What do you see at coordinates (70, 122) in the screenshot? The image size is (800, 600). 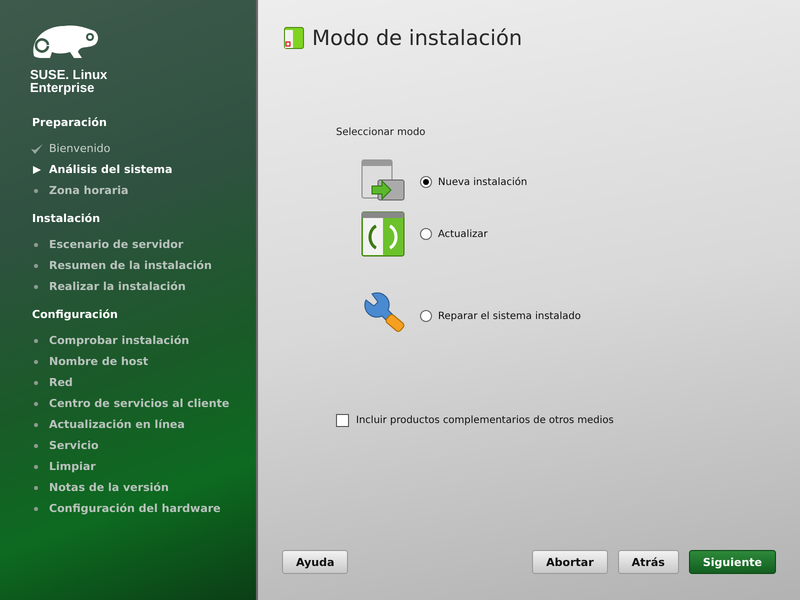 I see `section-heading: Preparación` at bounding box center [70, 122].